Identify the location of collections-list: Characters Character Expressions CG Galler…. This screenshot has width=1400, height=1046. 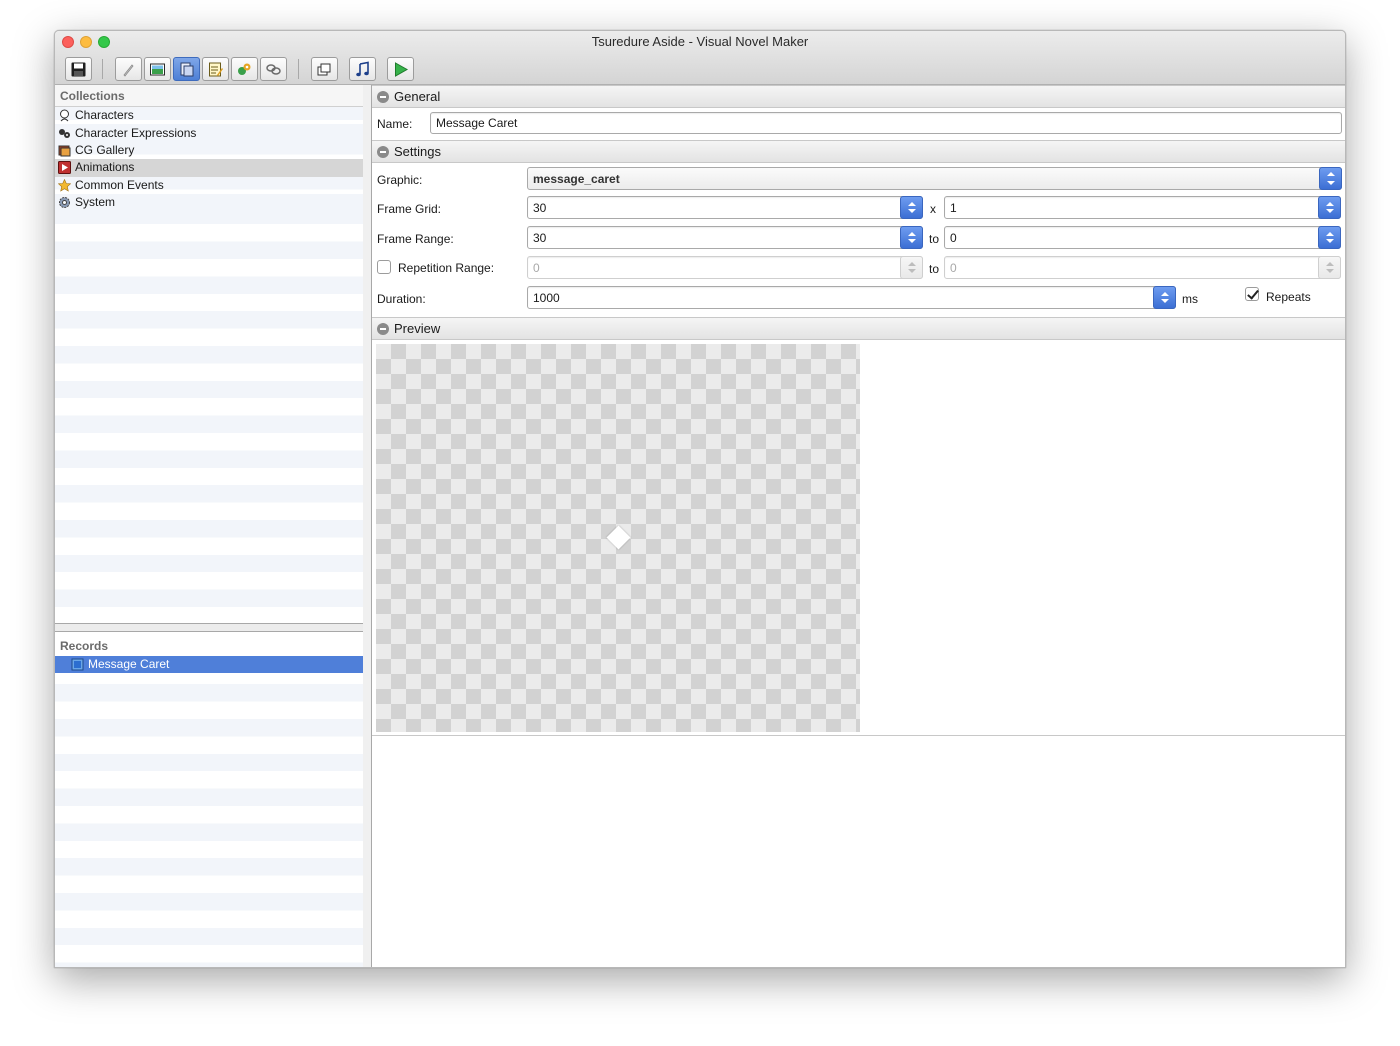
(209, 159).